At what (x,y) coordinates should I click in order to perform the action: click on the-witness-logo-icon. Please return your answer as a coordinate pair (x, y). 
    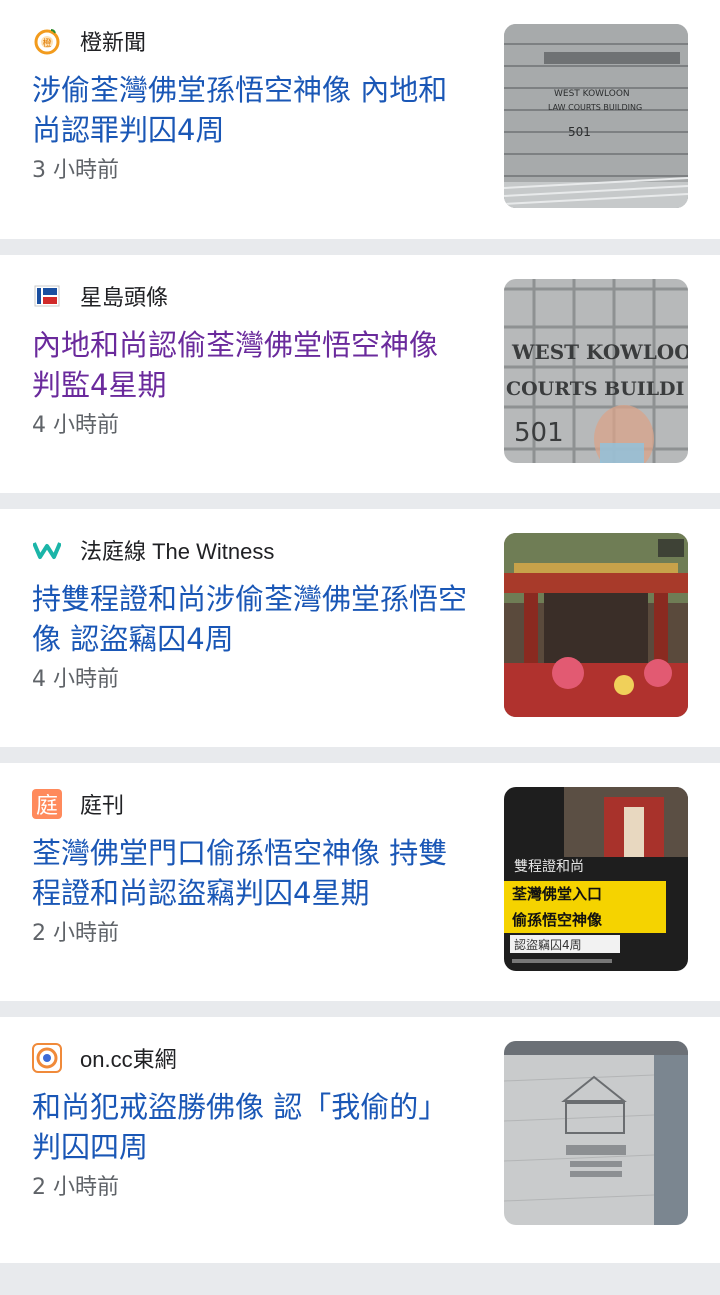
    Looking at the image, I should click on (47, 550).